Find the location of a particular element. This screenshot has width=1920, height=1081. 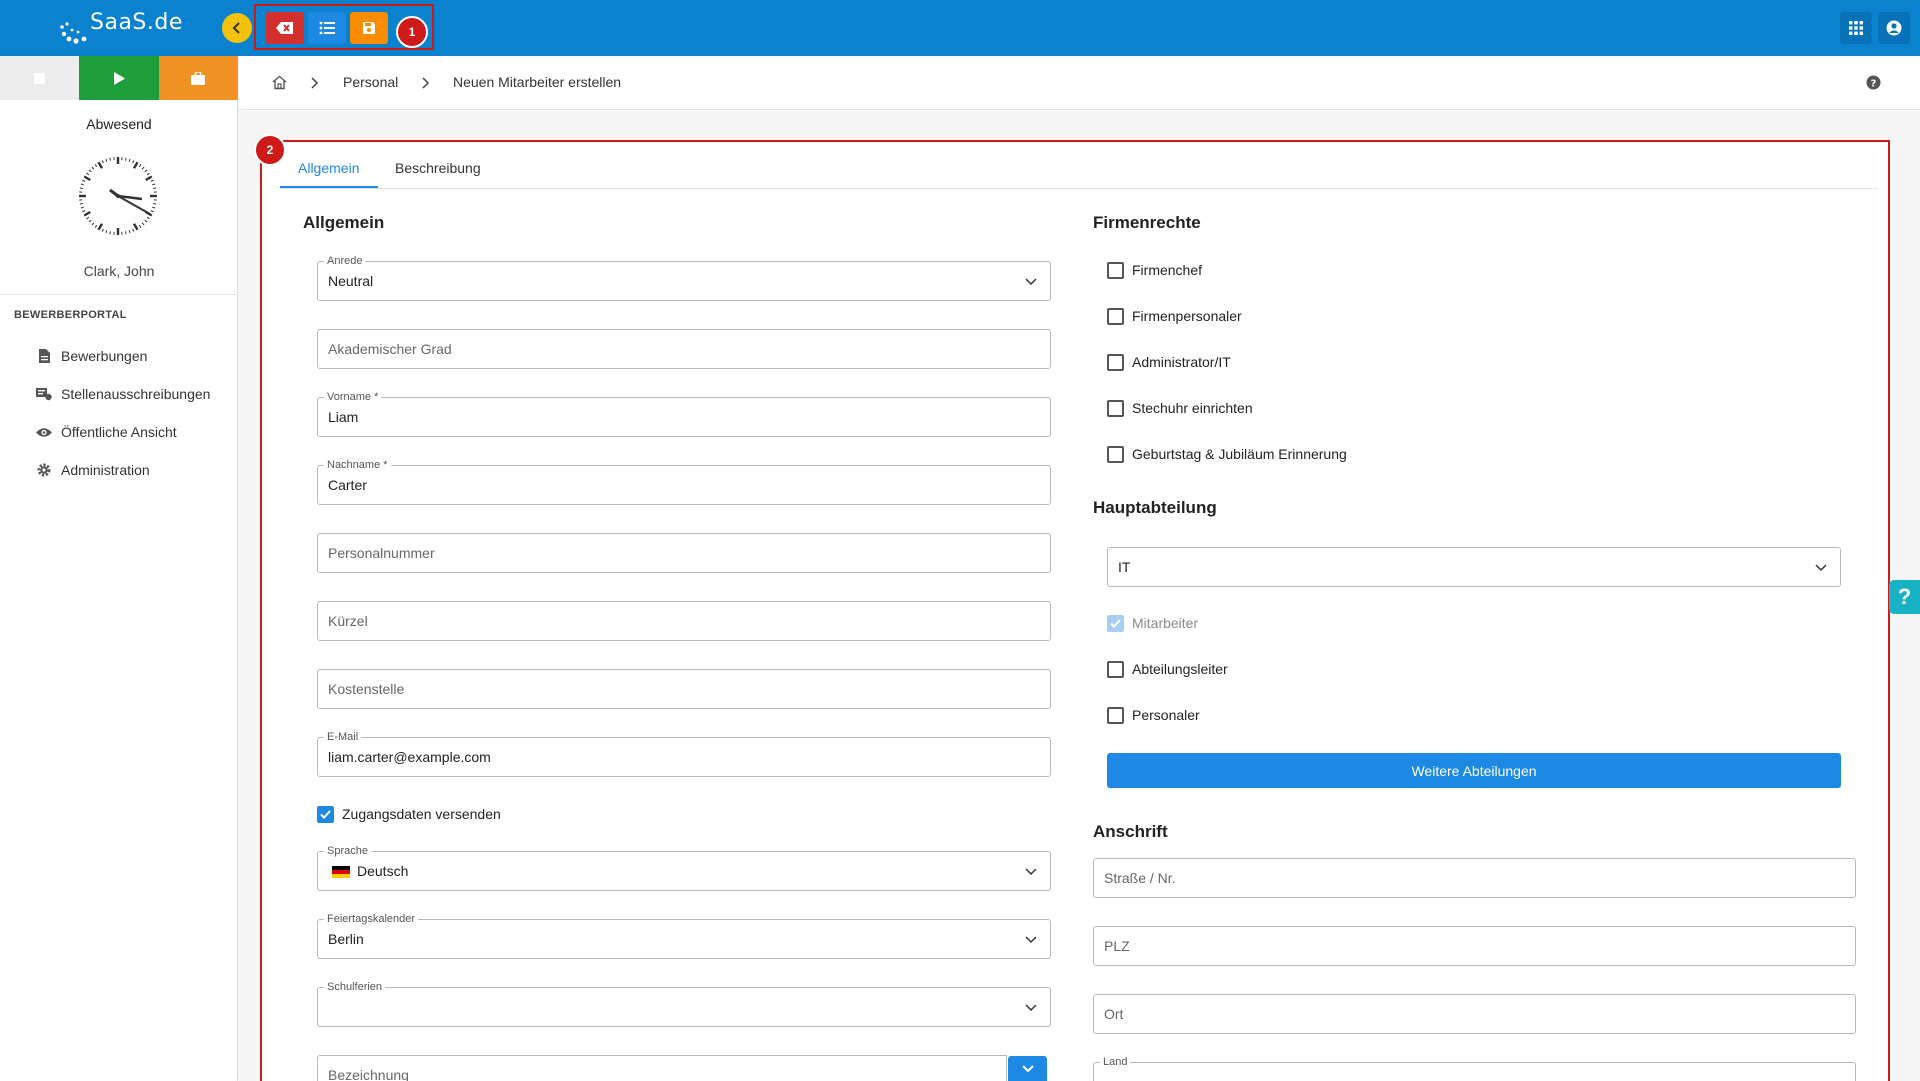

field-placeholder: Kostenstelle is located at coordinates (366, 689).